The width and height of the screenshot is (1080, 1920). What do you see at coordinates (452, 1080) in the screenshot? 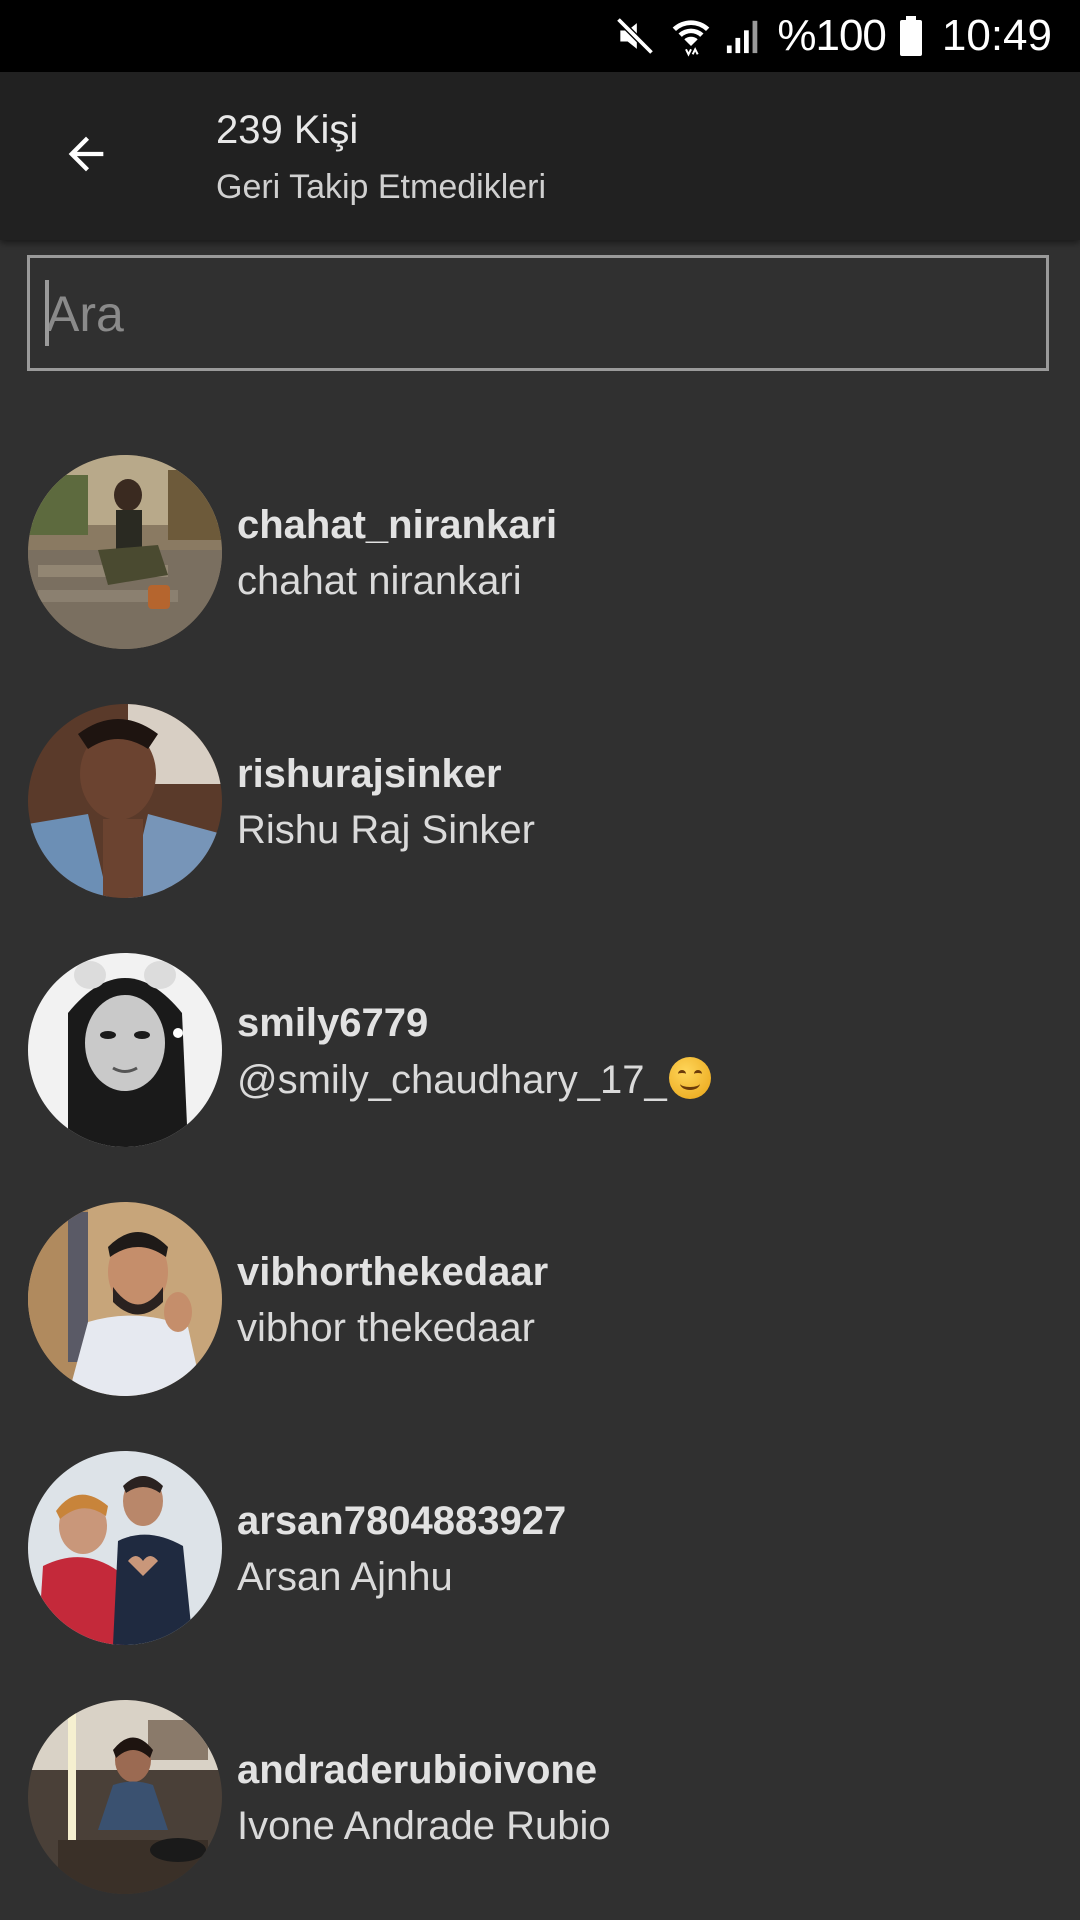
I see `full-name-text: @smily_chaudhary_17_` at bounding box center [452, 1080].